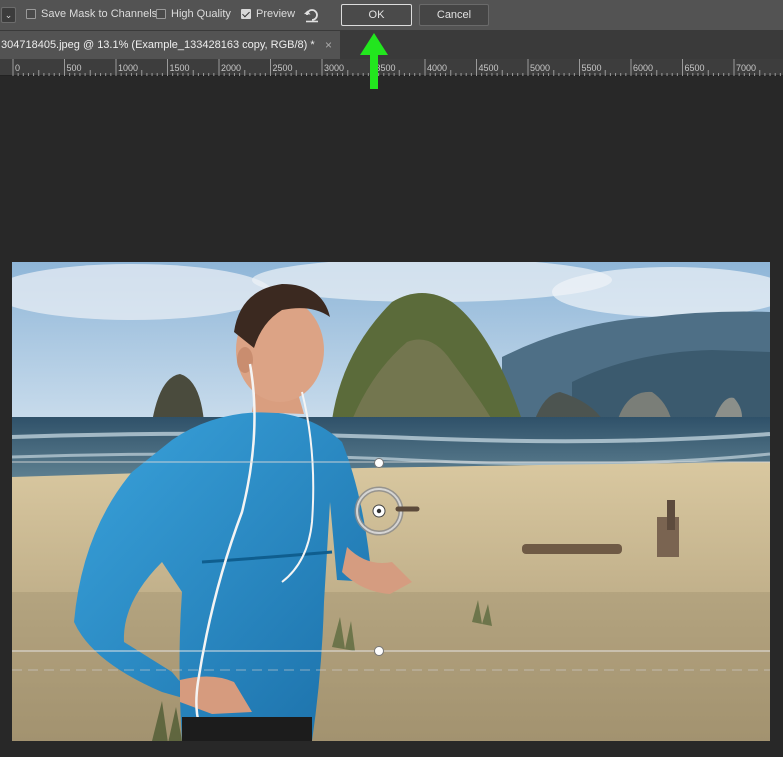 This screenshot has height=757, width=783. Describe the element at coordinates (99, 14) in the screenshot. I see `save-mask-label: Save Mask to Channels` at that location.